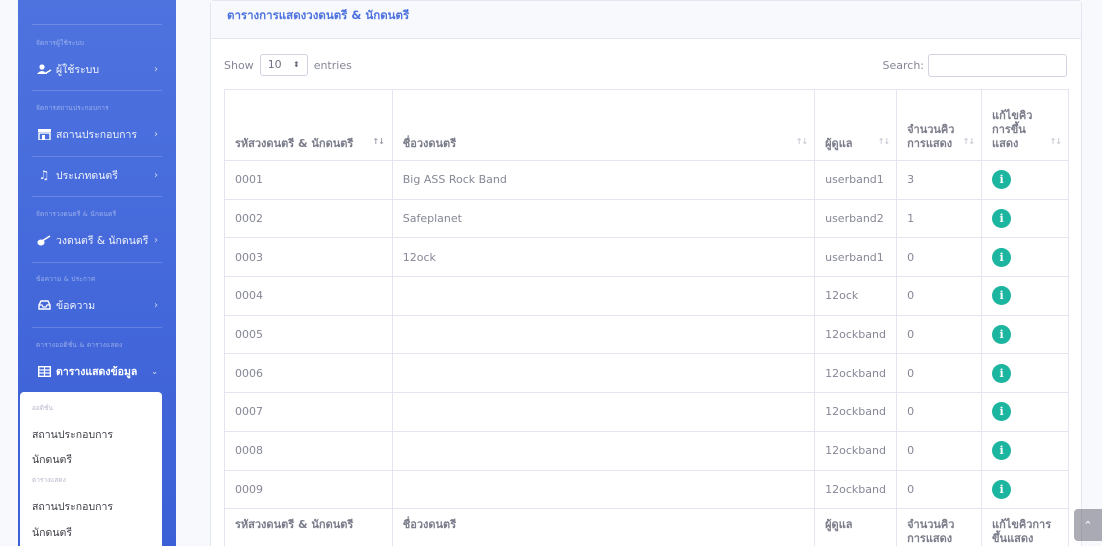 This screenshot has width=1102, height=546. I want to click on cell-id: 0001, so click(308, 180).